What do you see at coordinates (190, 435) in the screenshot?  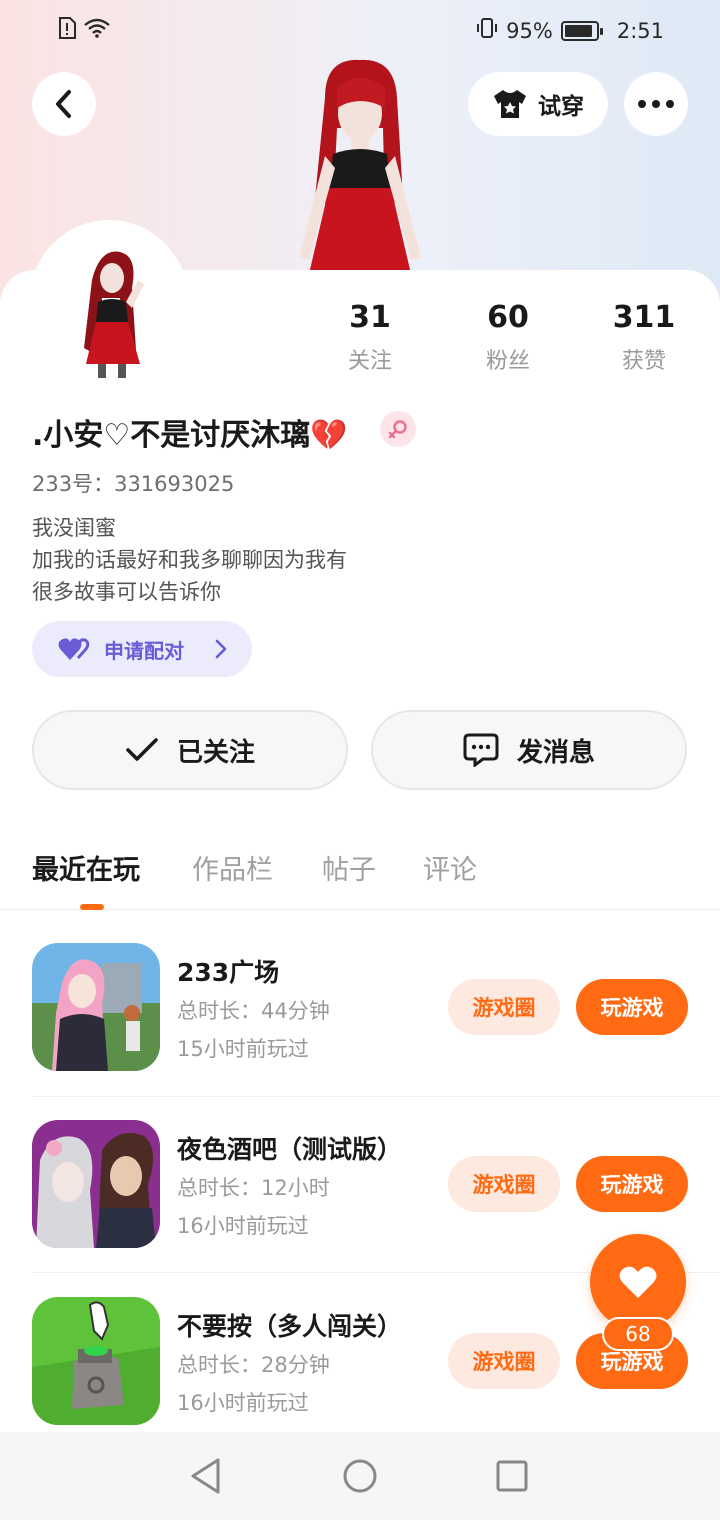 I see `nickname: .小安♡不是讨厌沐璃💔` at bounding box center [190, 435].